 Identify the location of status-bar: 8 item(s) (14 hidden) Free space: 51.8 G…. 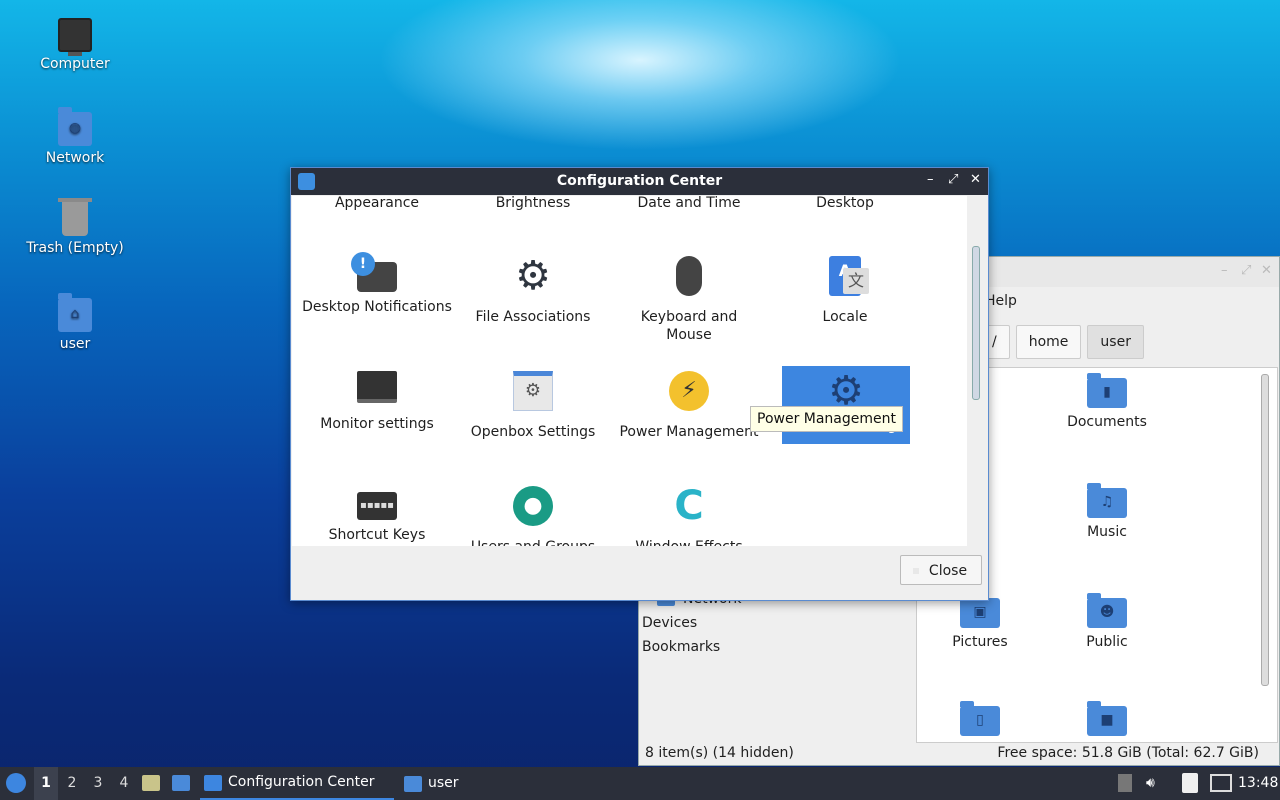
(952, 753).